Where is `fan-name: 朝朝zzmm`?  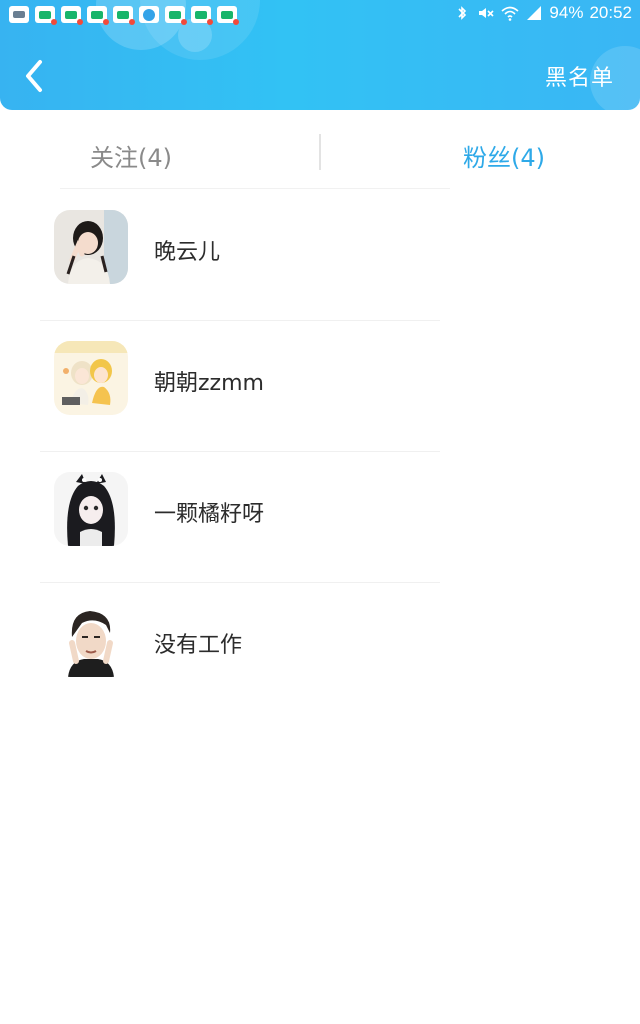 fan-name: 朝朝zzmm is located at coordinates (209, 383).